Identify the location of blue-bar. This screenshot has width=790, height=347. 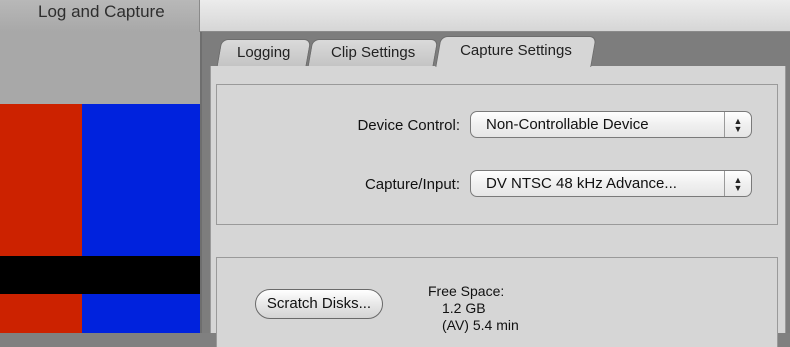
(141, 218).